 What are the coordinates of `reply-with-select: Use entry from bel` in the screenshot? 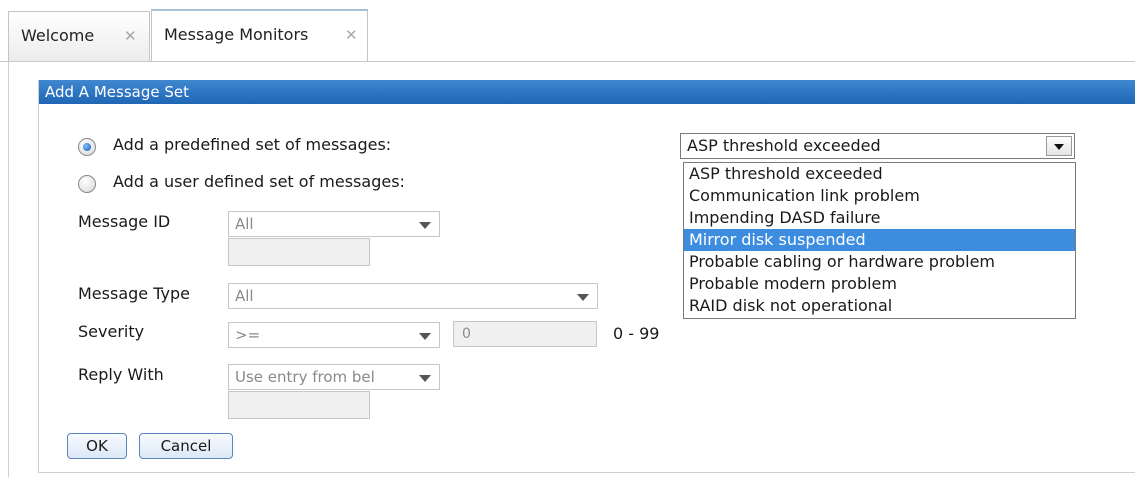 It's located at (334, 377).